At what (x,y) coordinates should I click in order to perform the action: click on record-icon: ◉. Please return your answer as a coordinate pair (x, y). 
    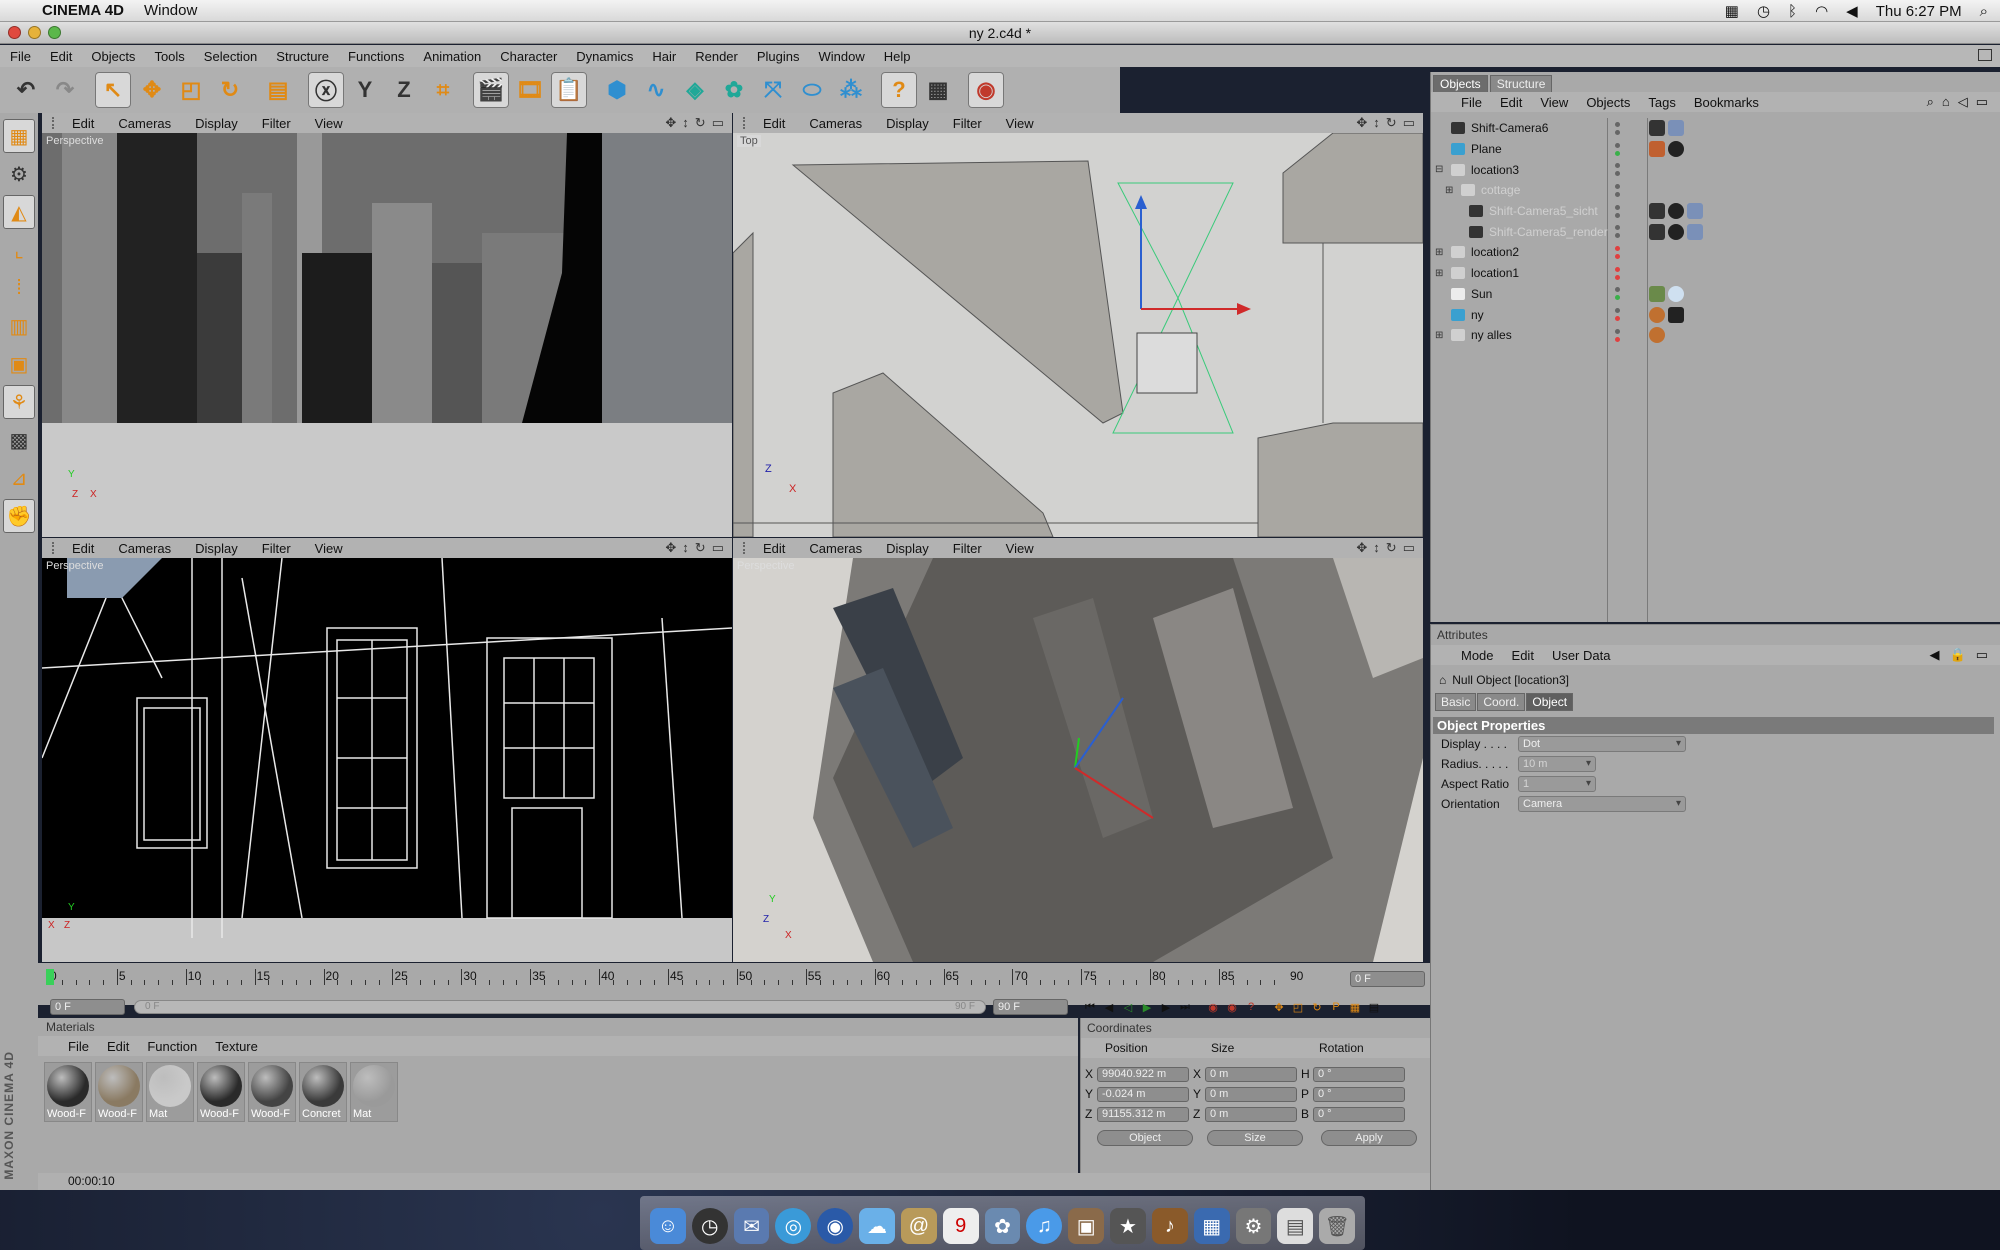
    Looking at the image, I should click on (1213, 1007).